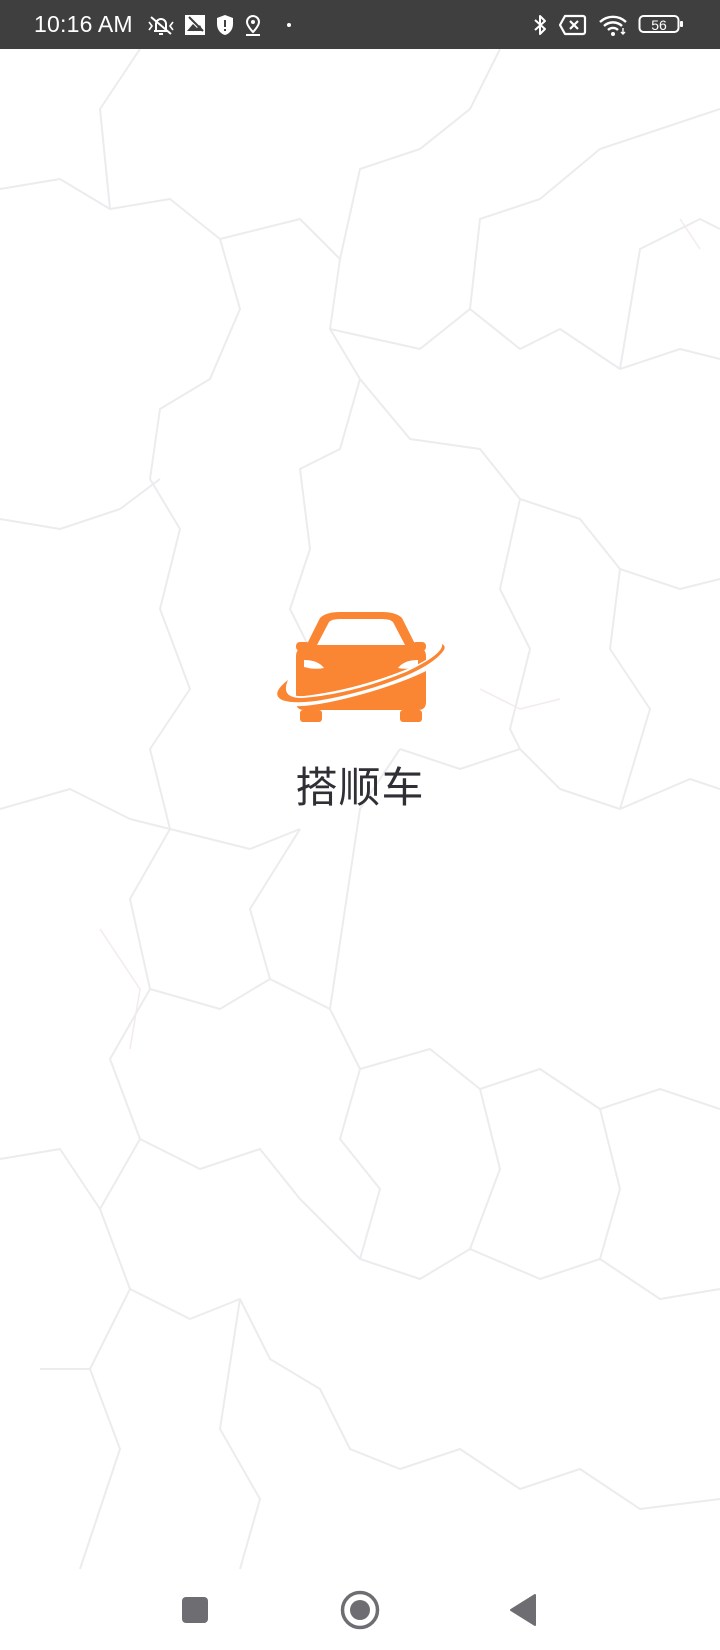  What do you see at coordinates (253, 25) in the screenshot?
I see `location-icon` at bounding box center [253, 25].